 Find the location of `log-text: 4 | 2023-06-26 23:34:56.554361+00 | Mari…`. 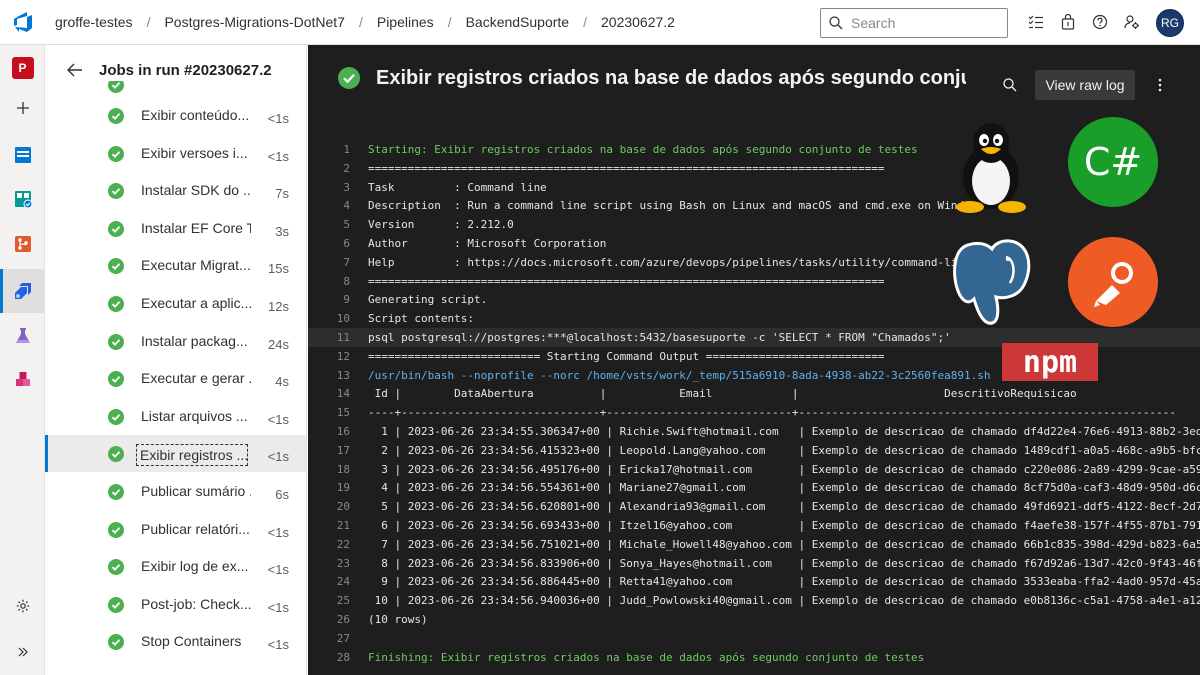

log-text: 4 | 2023-06-26 23:34:56.554361+00 | Mari… is located at coordinates (784, 488).